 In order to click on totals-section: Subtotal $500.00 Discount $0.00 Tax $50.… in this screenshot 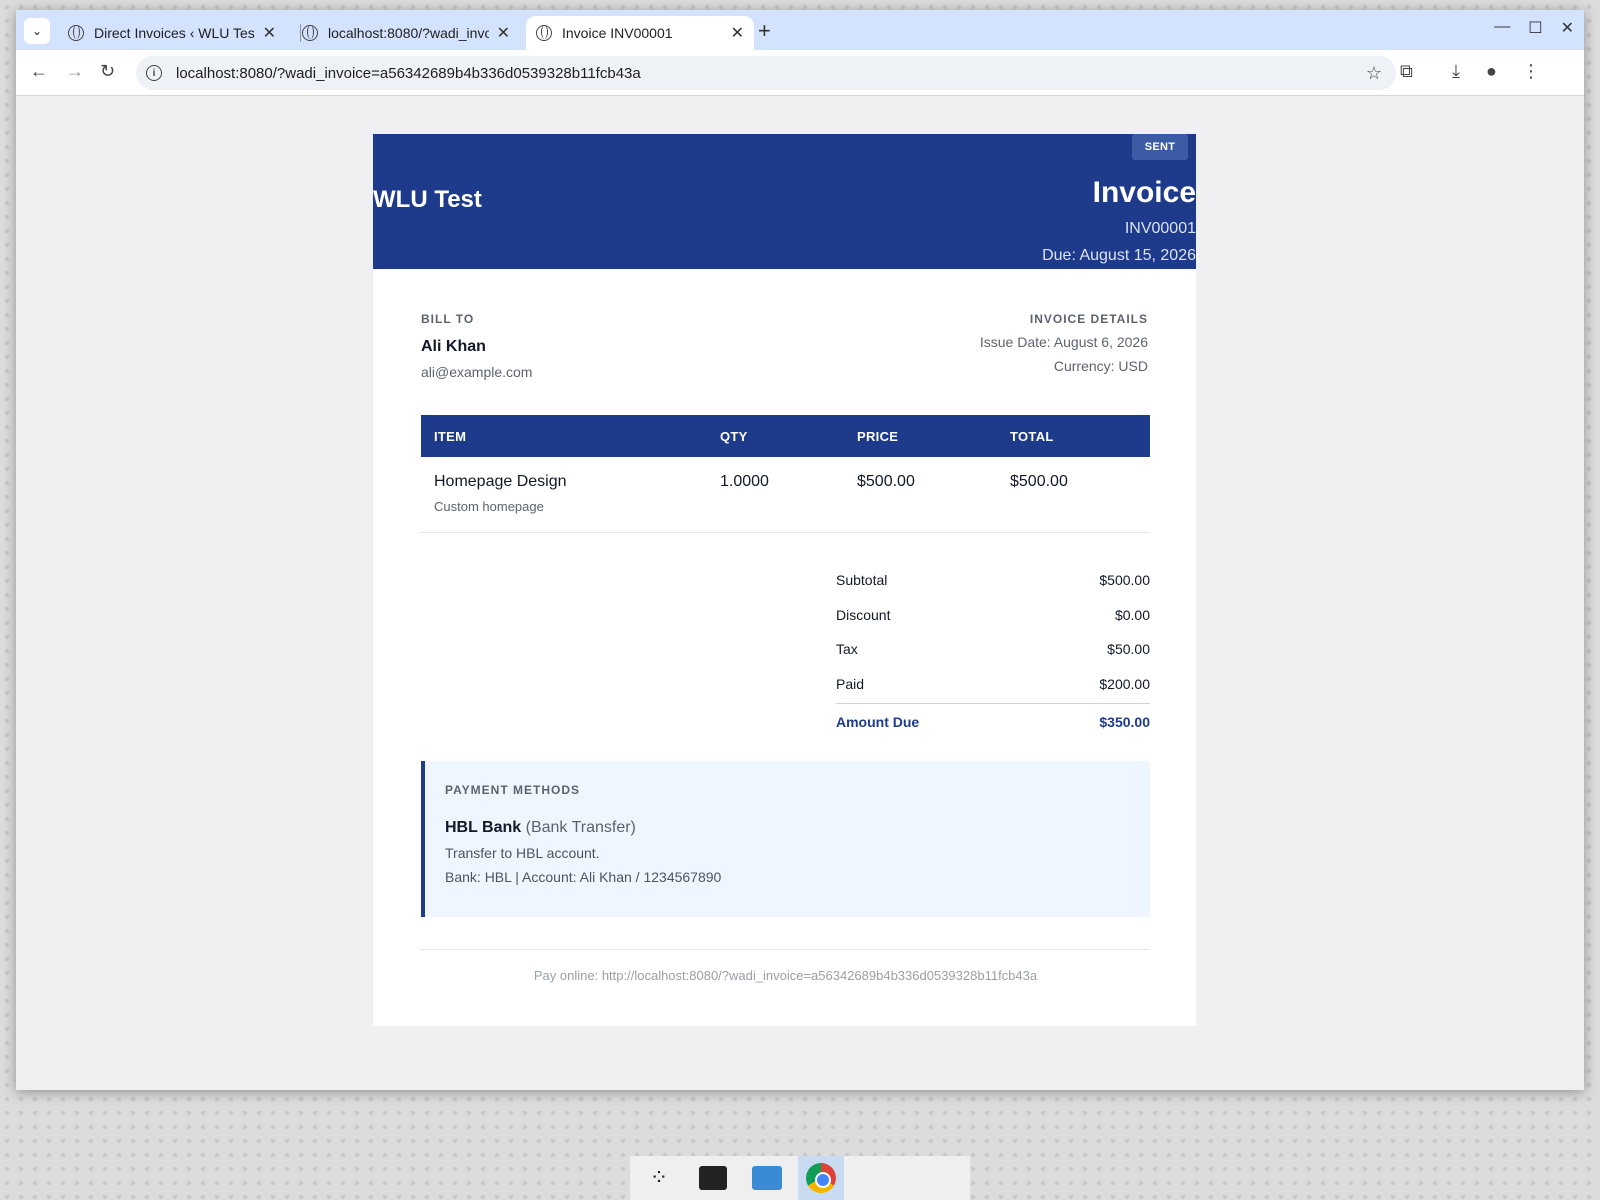, I will do `click(993, 651)`.